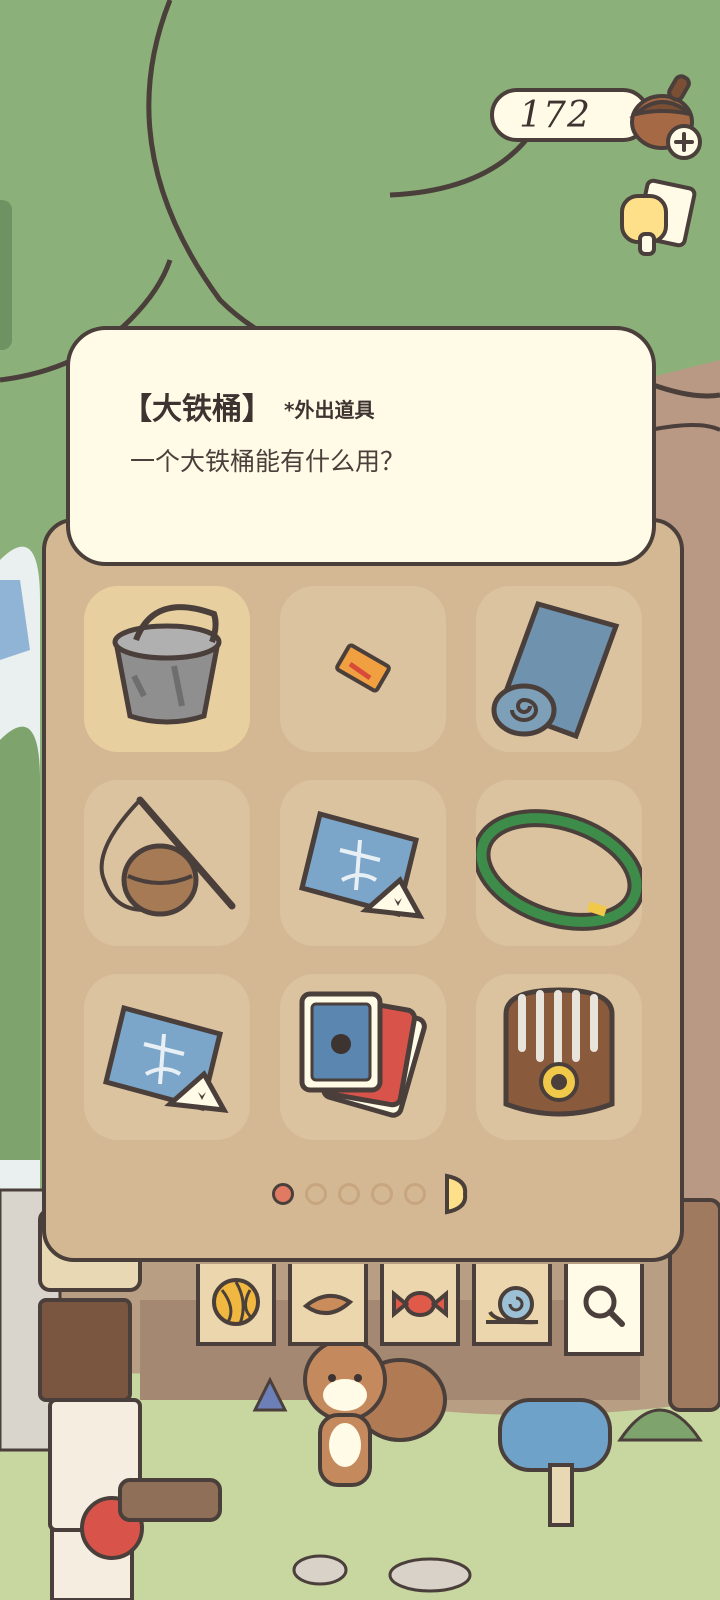 The width and height of the screenshot is (720, 1600). What do you see at coordinates (456, 1194) in the screenshot?
I see `next-page-arrow-icon` at bounding box center [456, 1194].